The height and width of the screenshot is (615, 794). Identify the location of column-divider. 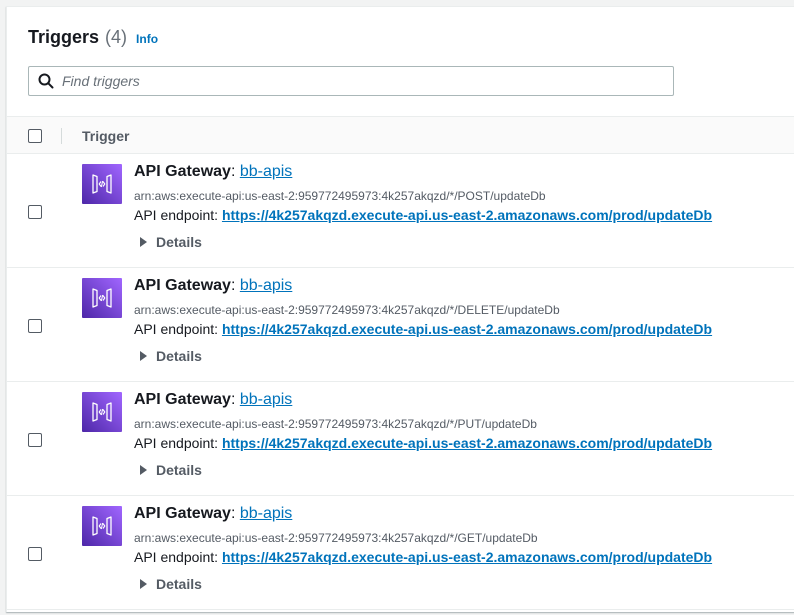
(61, 136).